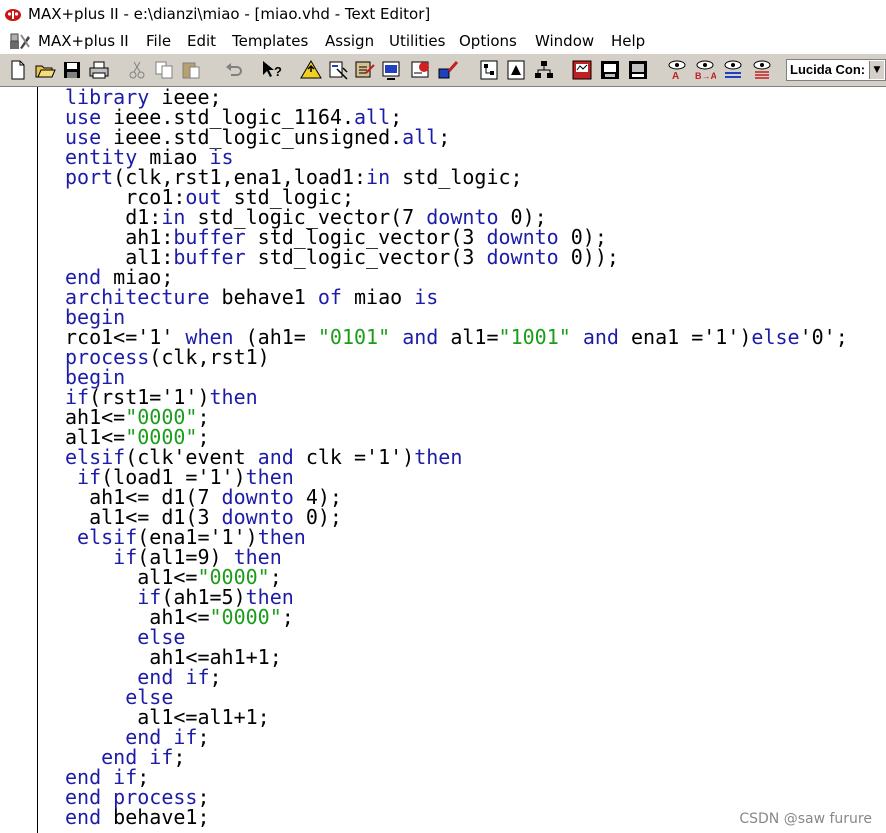  I want to click on code-line: ah1<=ah1+1;, so click(173, 657).